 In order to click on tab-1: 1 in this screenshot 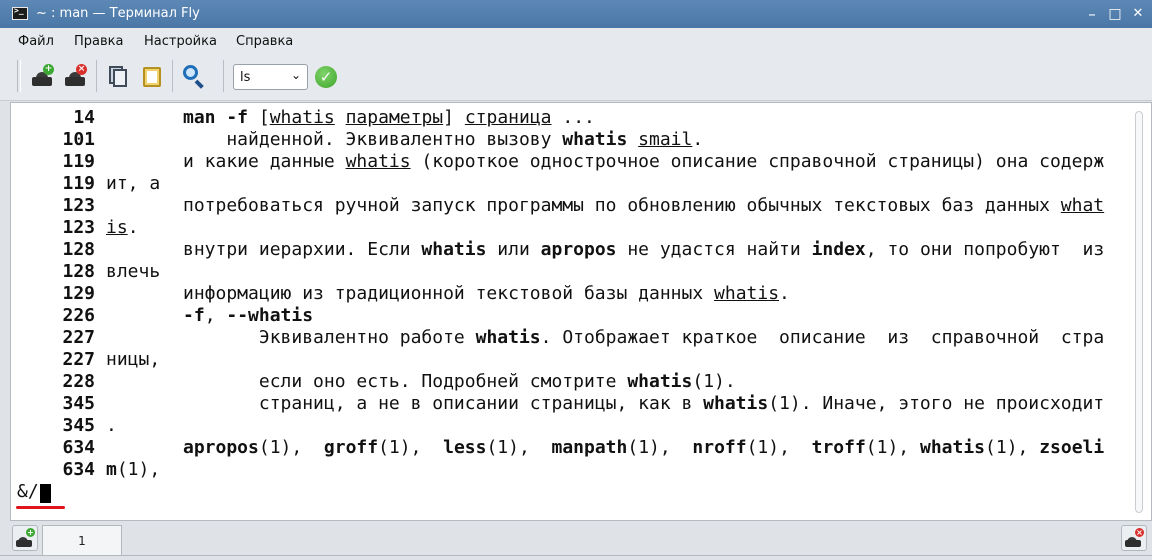, I will do `click(82, 540)`.